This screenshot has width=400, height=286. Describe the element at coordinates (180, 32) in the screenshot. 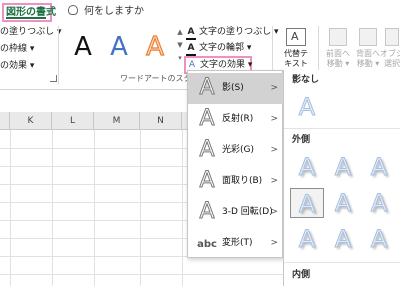

I see `scroll-up-icon: ▲` at that location.